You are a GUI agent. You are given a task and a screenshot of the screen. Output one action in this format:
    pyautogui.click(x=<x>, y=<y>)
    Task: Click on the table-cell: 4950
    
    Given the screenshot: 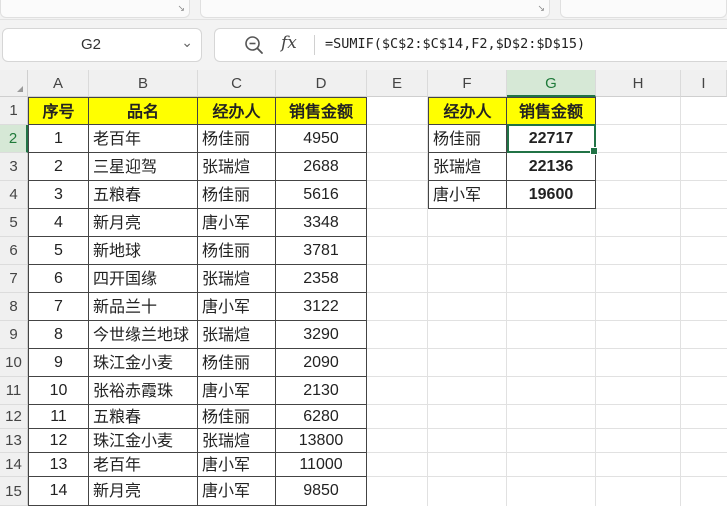 What is the action you would take?
    pyautogui.click(x=321, y=139)
    